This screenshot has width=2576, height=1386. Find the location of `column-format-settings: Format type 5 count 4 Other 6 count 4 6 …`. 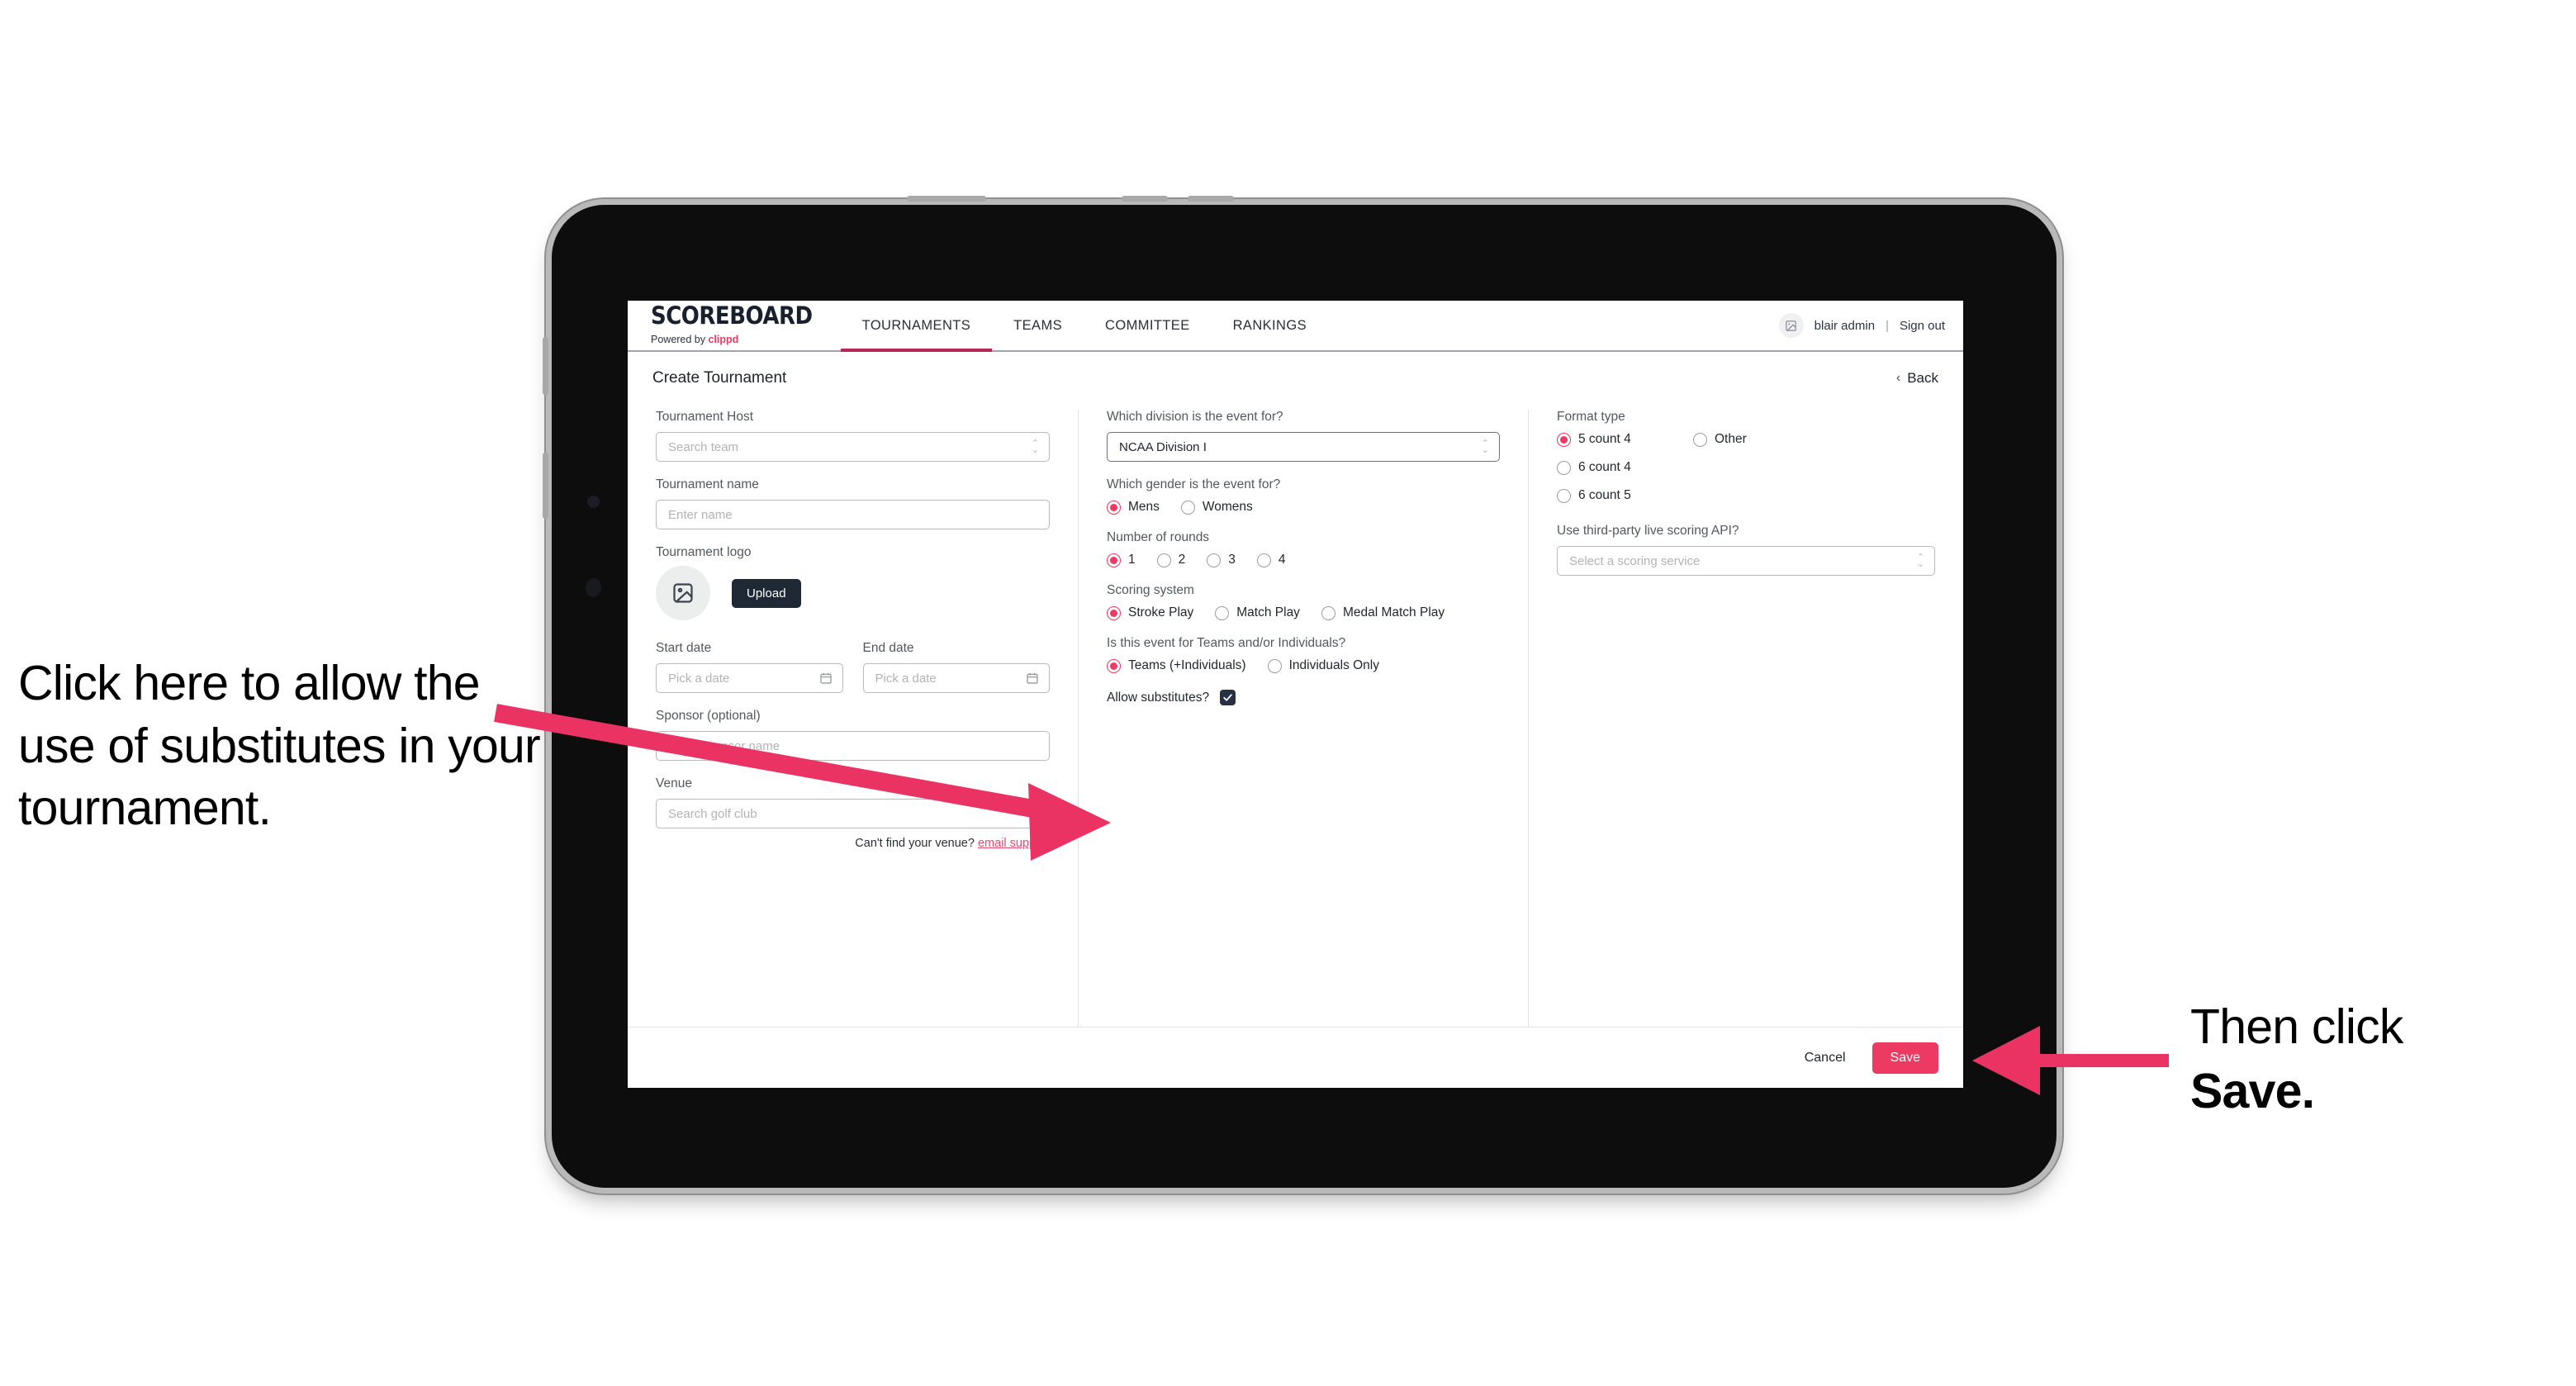

column-format-settings: Format type 5 count 4 Other 6 count 4 6 … is located at coordinates (1745, 718).